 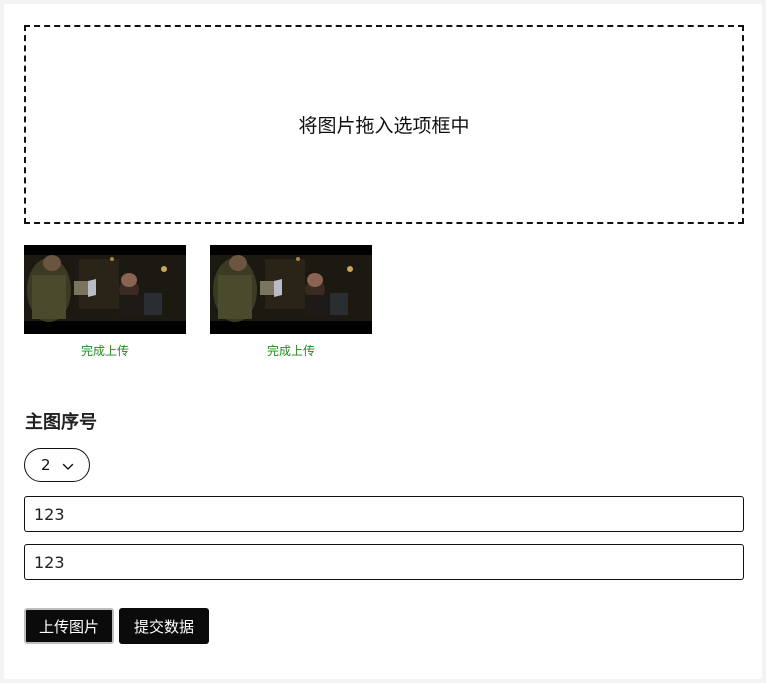 What do you see at coordinates (61, 422) in the screenshot?
I see `main-image-index-title: 主图序号` at bounding box center [61, 422].